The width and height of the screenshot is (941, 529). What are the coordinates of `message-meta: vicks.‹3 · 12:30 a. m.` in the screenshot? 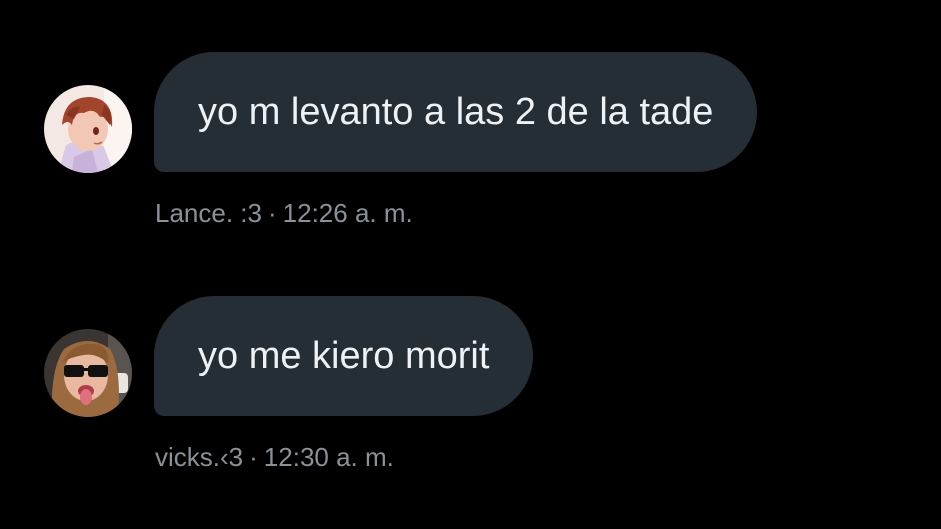 It's located at (274, 457).